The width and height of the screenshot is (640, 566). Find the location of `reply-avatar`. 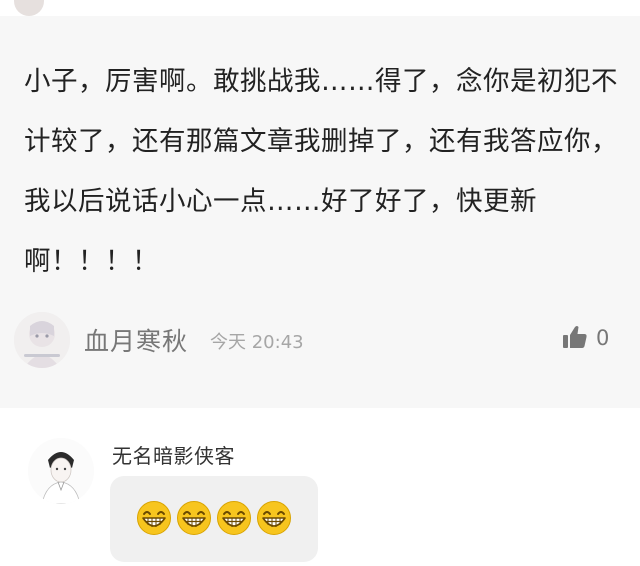

reply-avatar is located at coordinates (61, 471).